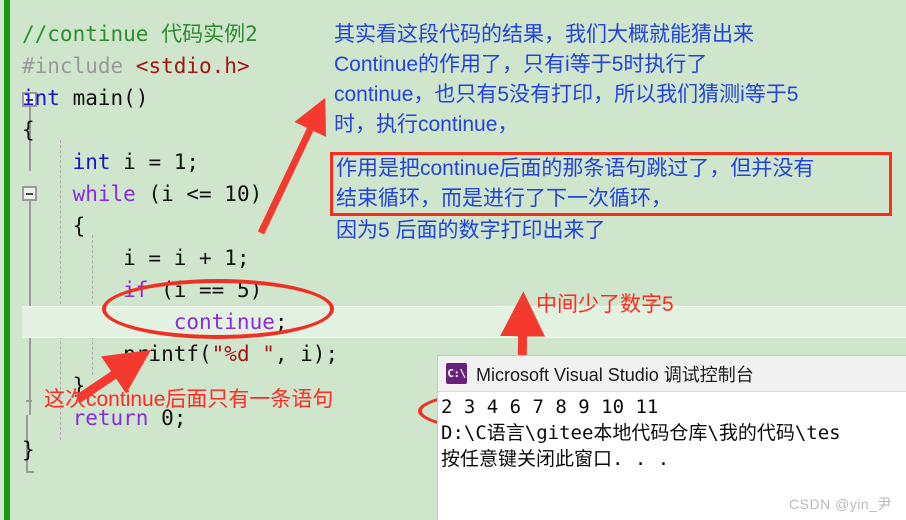 This screenshot has height=520, width=906. What do you see at coordinates (456, 373) in the screenshot?
I see `cmd-prompt-icon: C:\` at bounding box center [456, 373].